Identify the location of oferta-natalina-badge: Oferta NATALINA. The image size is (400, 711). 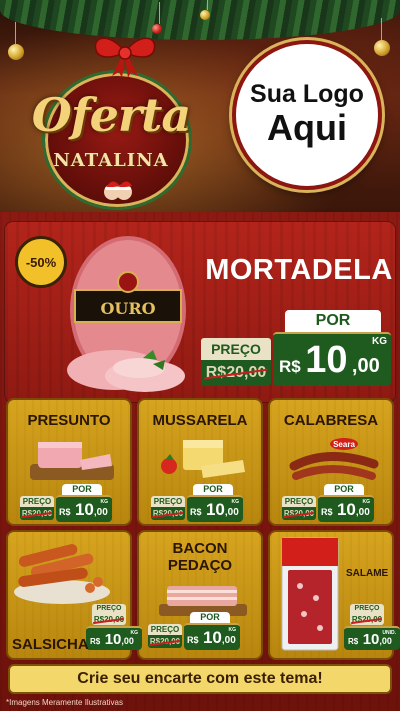
(111, 121).